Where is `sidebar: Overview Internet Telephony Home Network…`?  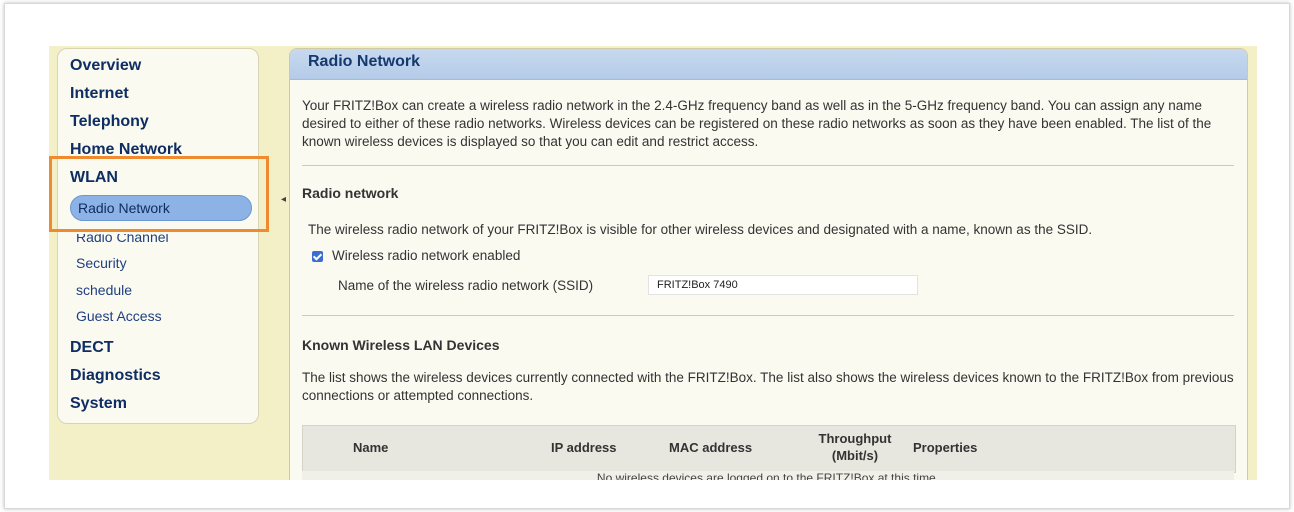
sidebar: Overview Internet Telephony Home Network… is located at coordinates (158, 236).